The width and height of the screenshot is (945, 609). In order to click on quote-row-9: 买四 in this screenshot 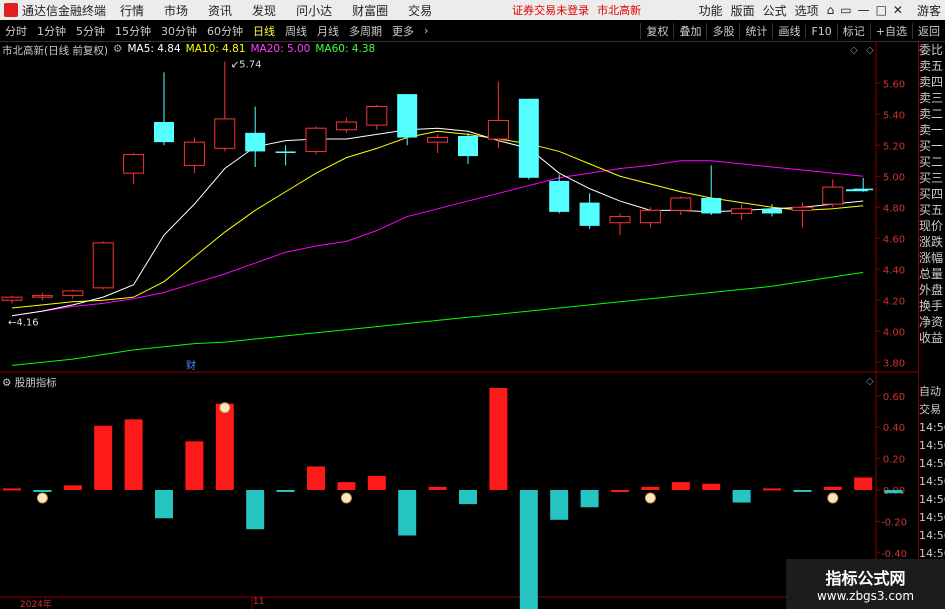, I will do `click(931, 194)`.